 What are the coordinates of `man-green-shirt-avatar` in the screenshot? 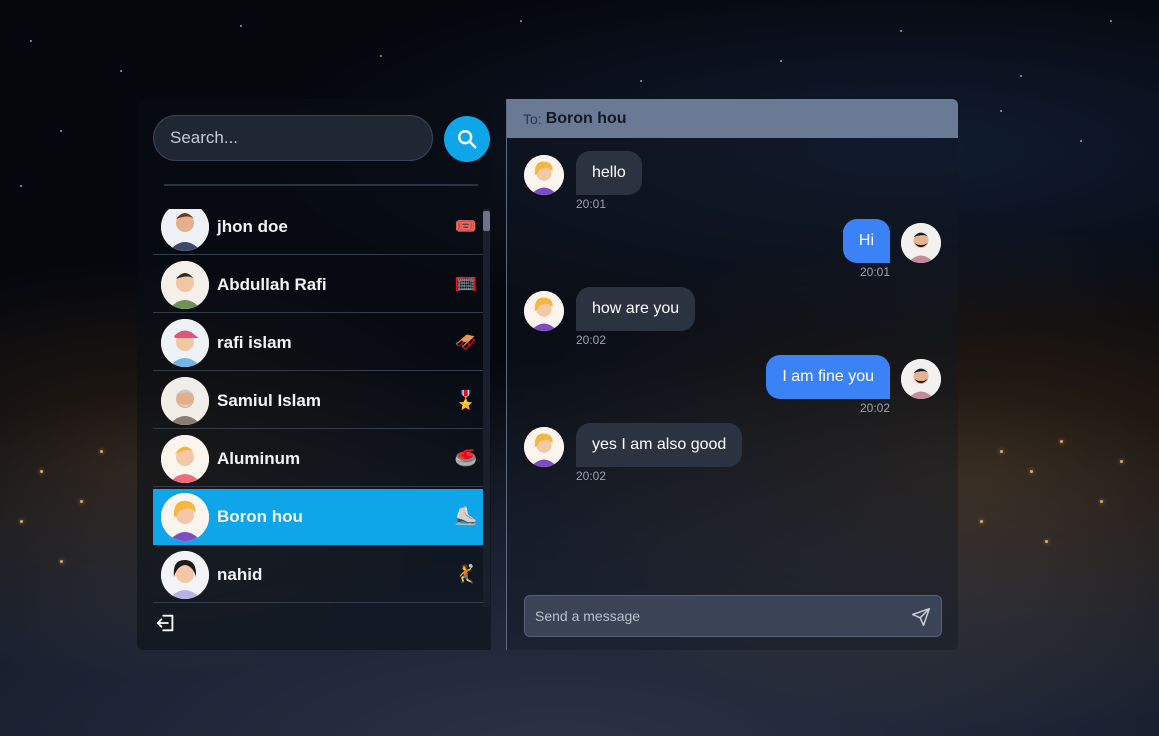 It's located at (185, 284).